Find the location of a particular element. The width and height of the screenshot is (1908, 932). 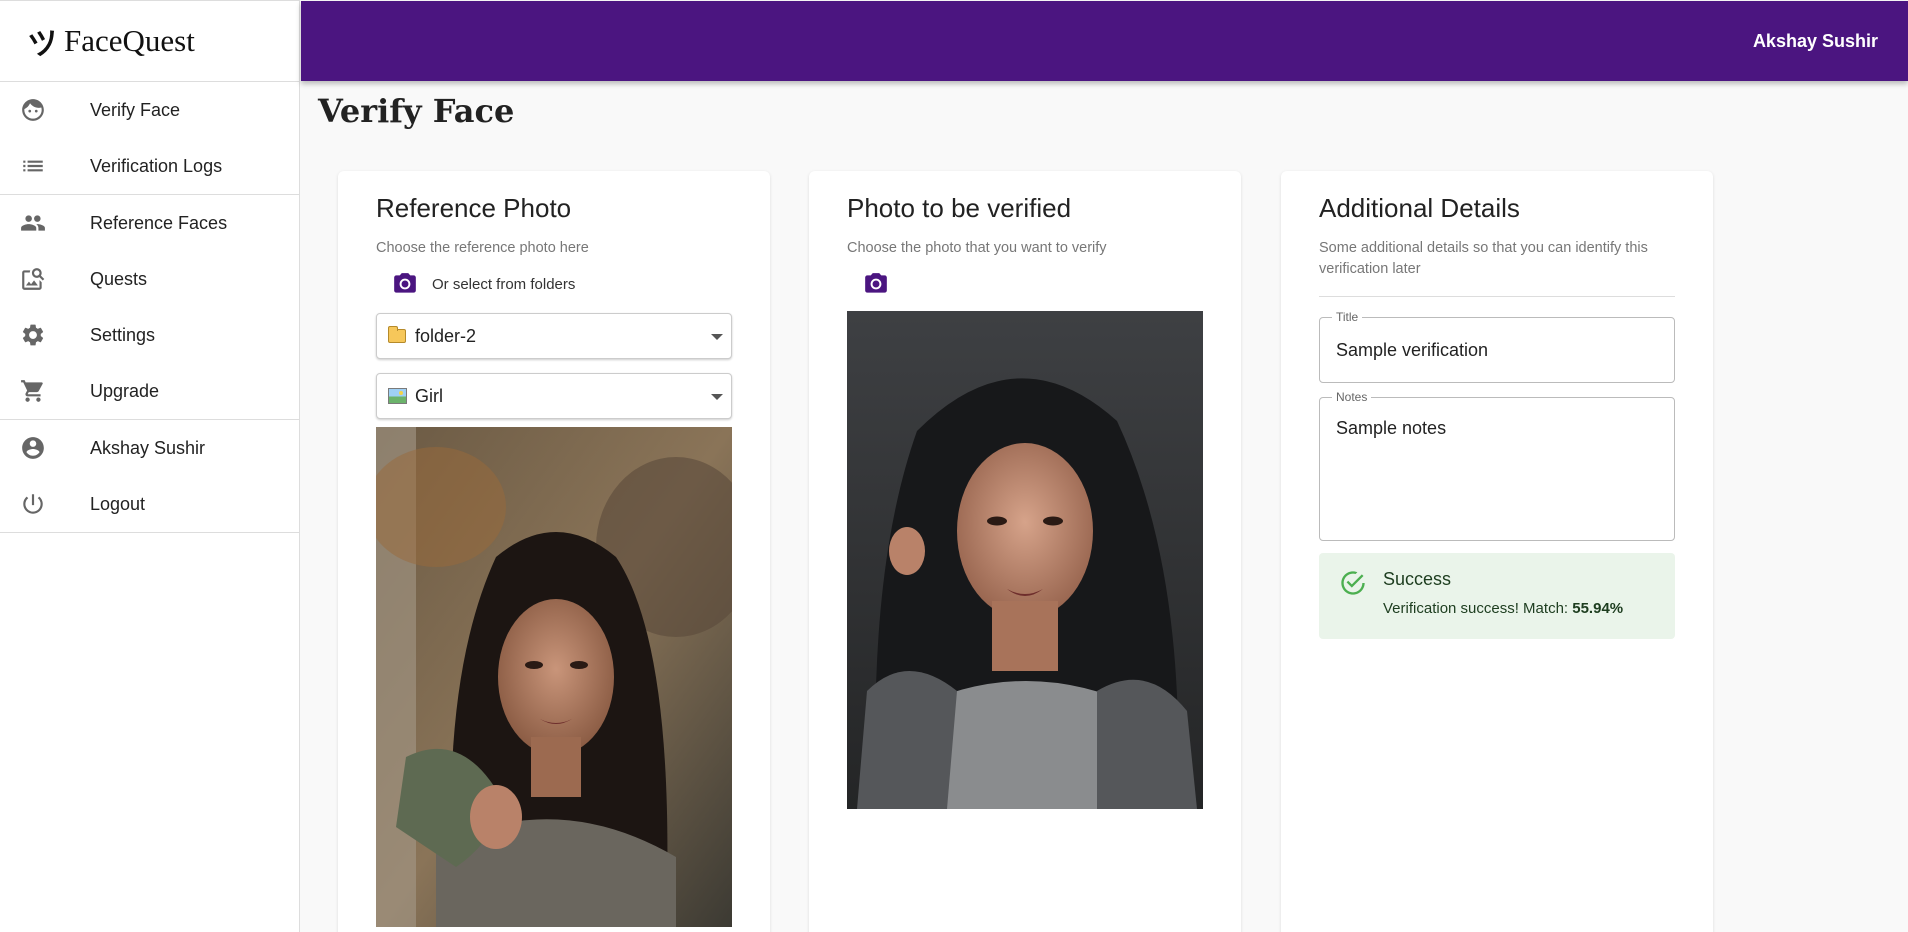

details-card-title: Additional Details is located at coordinates (1419, 208).